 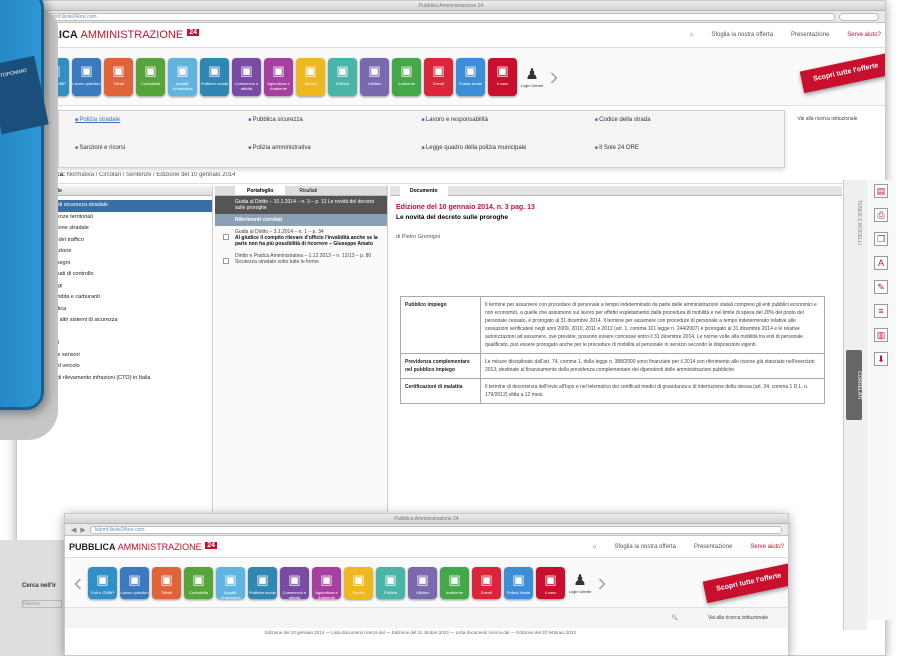 What do you see at coordinates (134, 582) in the screenshot?
I see `overlay-category-tile-1: ▣ Lavoro pubblico` at bounding box center [134, 582].